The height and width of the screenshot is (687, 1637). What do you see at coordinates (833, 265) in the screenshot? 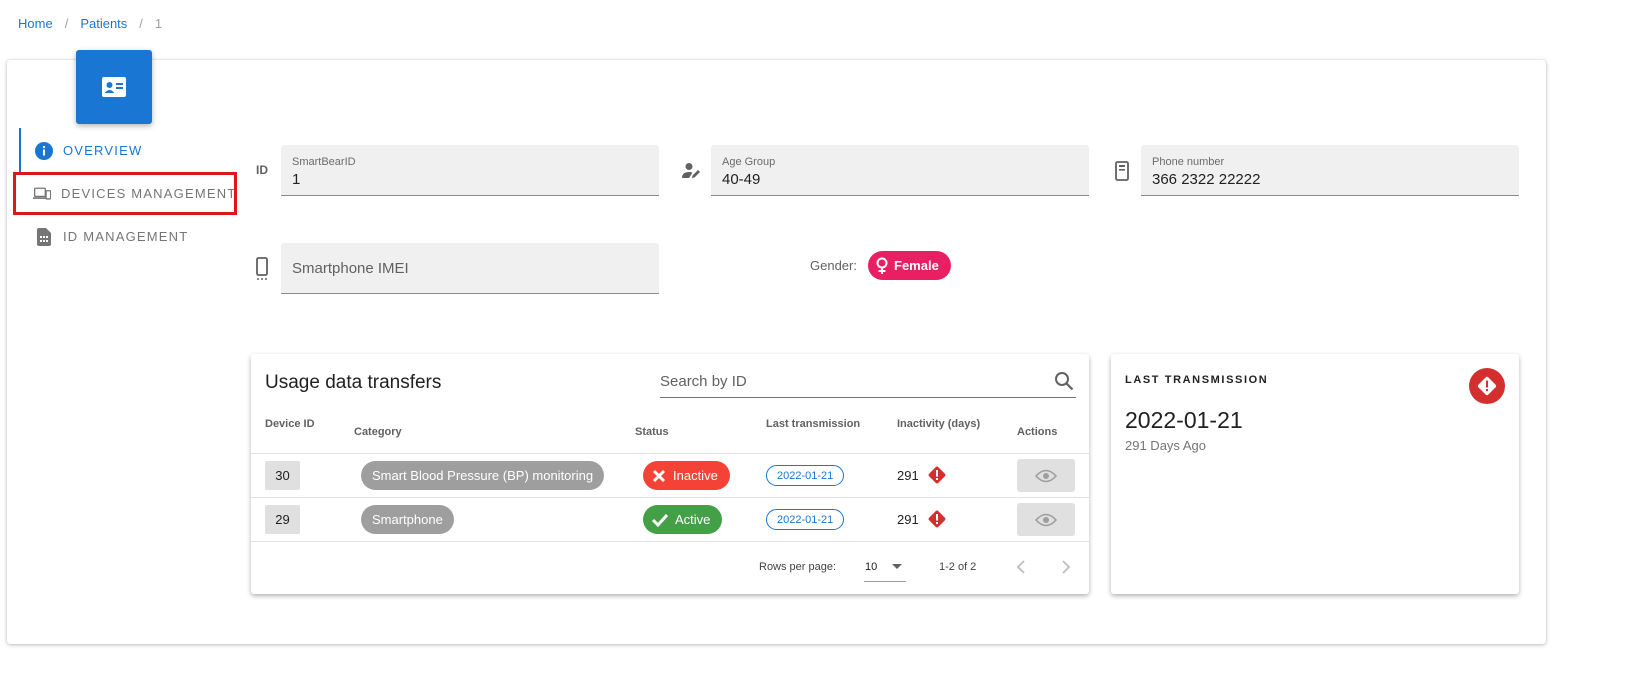
I see `gender-label: Gender:` at bounding box center [833, 265].